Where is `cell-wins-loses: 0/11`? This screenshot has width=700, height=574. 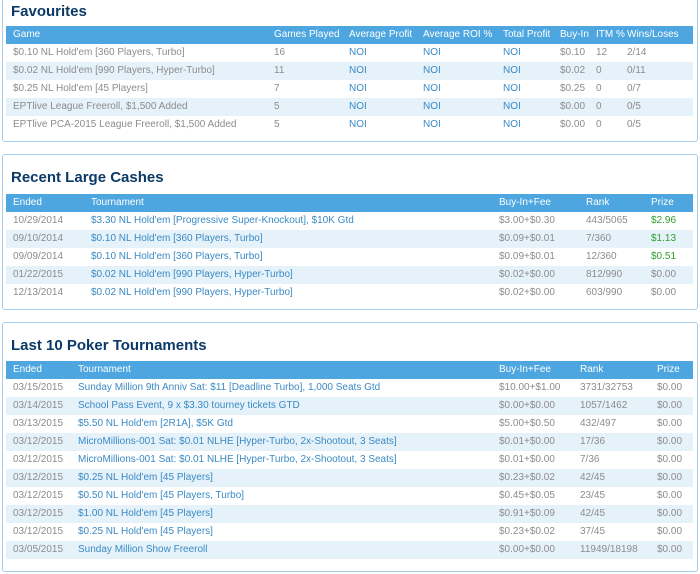
cell-wins-loses: 0/11 is located at coordinates (636, 70).